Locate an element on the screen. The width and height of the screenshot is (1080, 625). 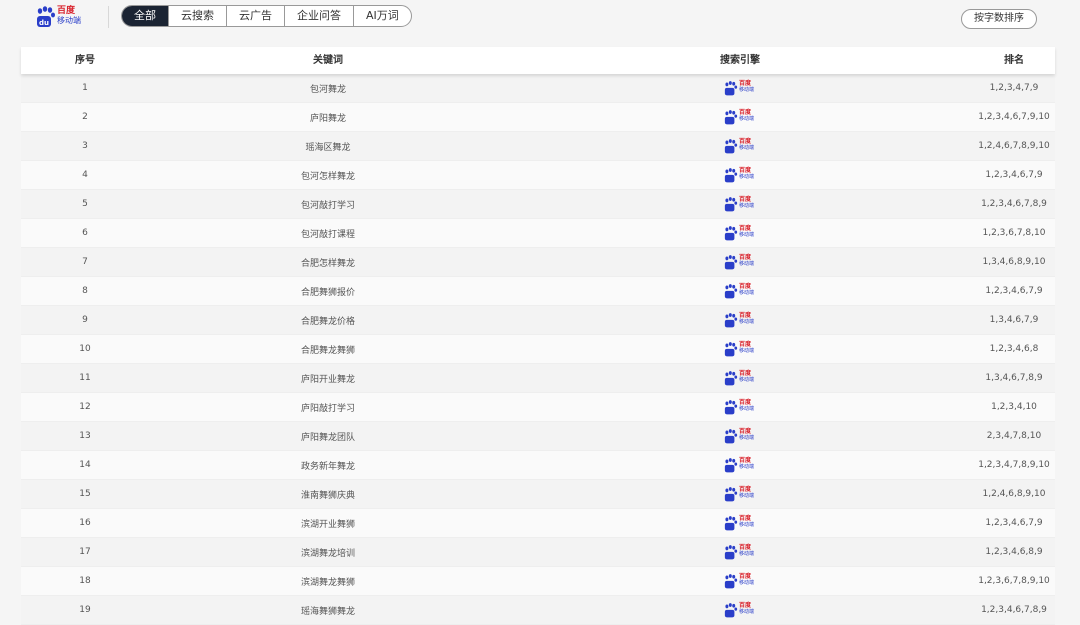
row-rank: 1,2,3,4,6,7,9,10 is located at coordinates (1014, 117).